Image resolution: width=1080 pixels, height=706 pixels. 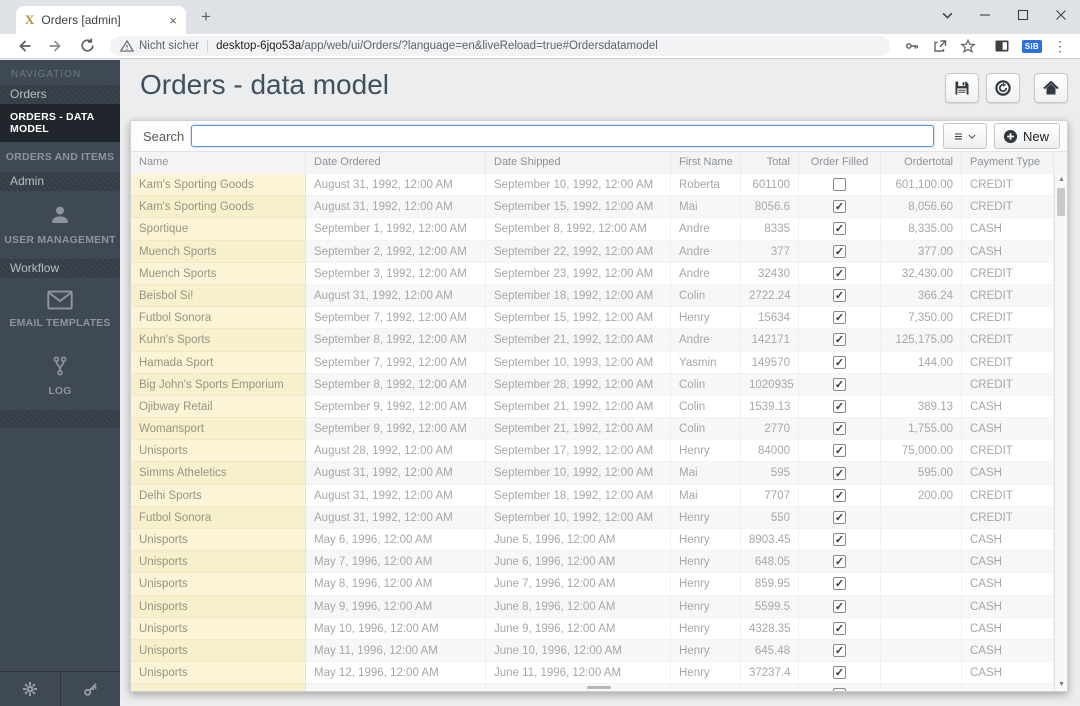 What do you see at coordinates (1008, 163) in the screenshot?
I see `column-header-payment_type: Payment Type` at bounding box center [1008, 163].